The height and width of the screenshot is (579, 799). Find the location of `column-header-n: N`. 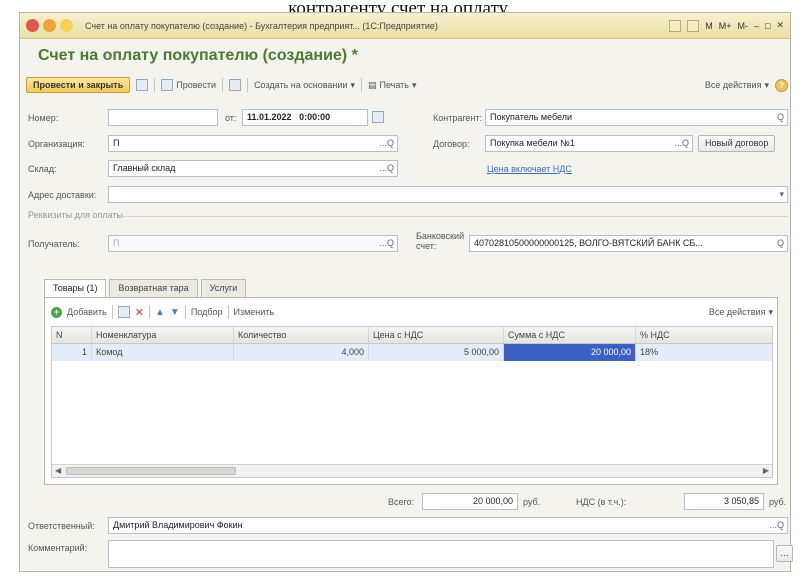

column-header-n: N is located at coordinates (72, 335).